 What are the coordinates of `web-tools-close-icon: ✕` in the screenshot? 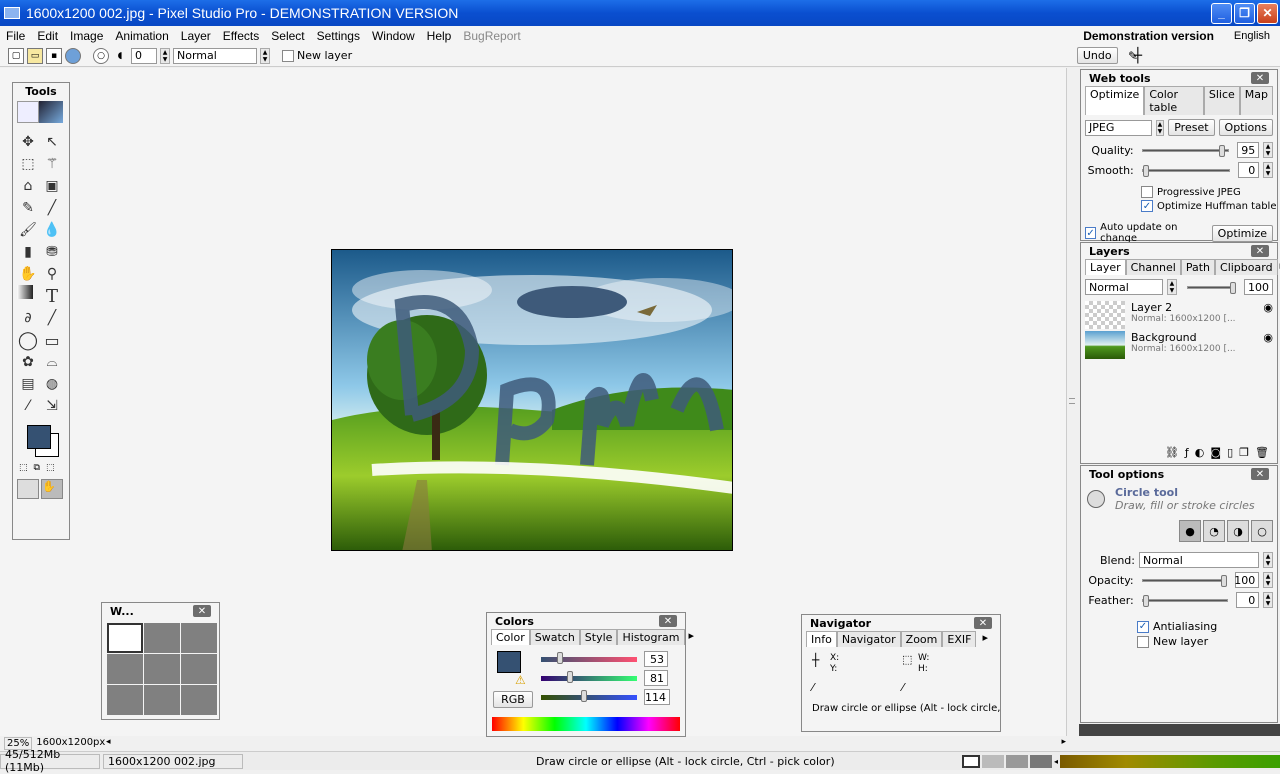 It's located at (1260, 78).